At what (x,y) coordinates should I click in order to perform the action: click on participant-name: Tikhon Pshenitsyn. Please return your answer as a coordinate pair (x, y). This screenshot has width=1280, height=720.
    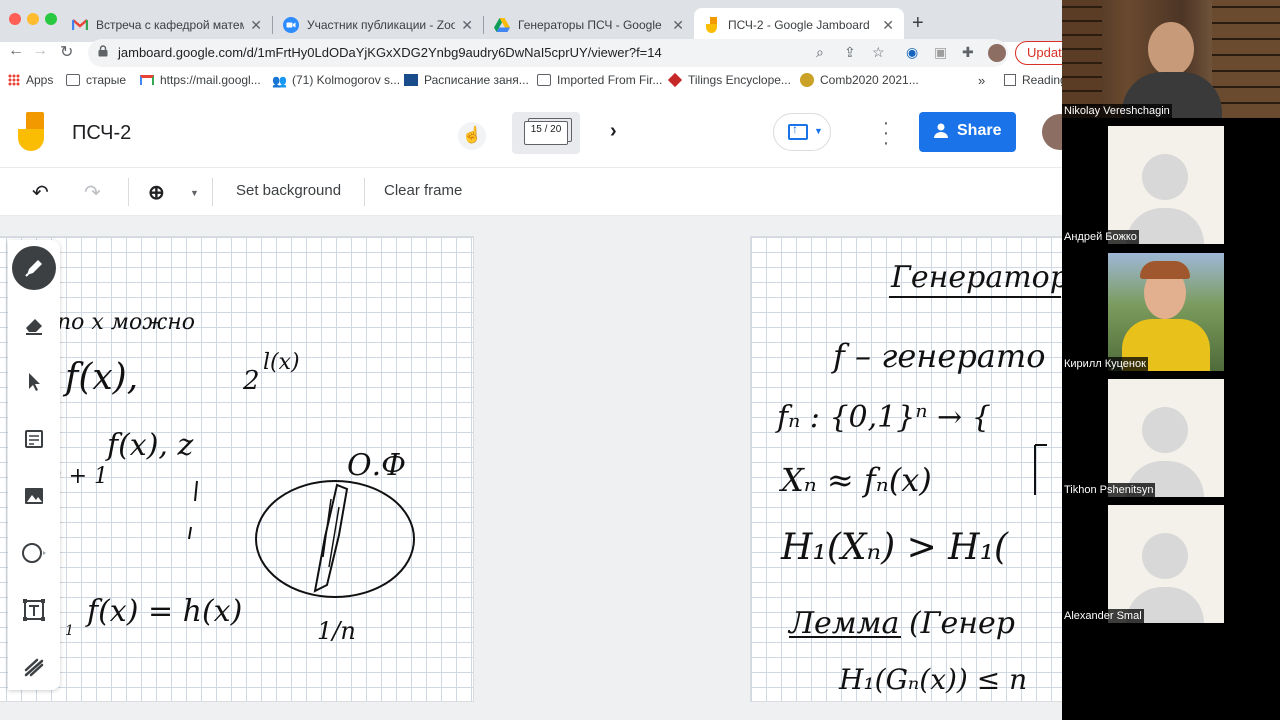
    Looking at the image, I should click on (1109, 490).